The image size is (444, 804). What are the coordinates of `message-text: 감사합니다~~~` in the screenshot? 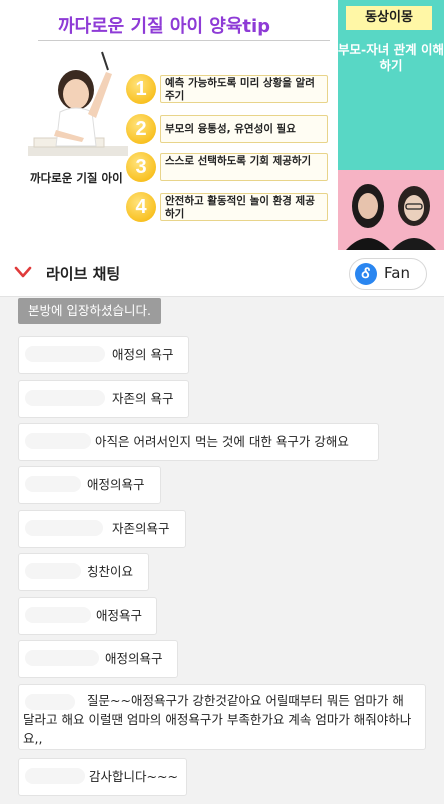 It's located at (133, 776).